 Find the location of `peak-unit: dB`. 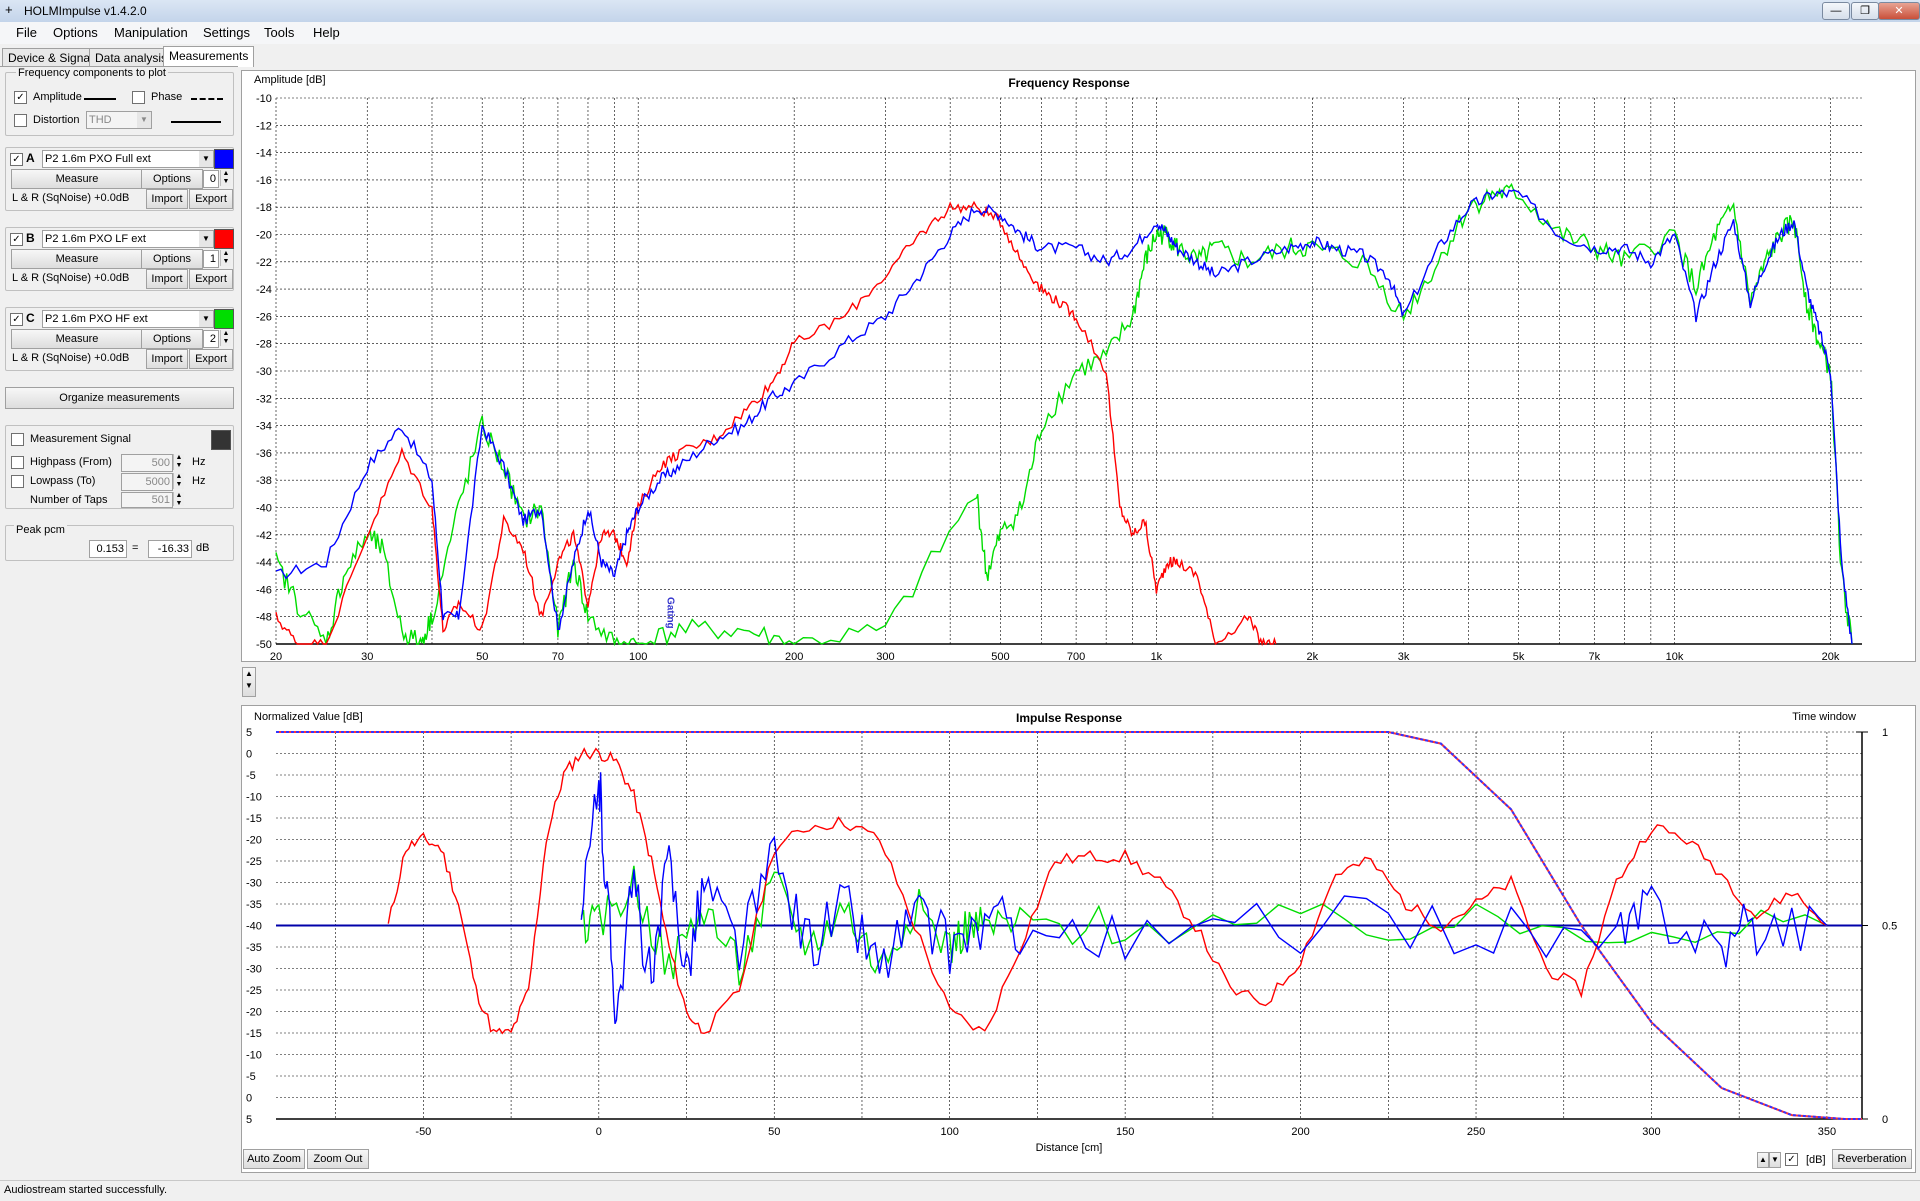

peak-unit: dB is located at coordinates (203, 548).